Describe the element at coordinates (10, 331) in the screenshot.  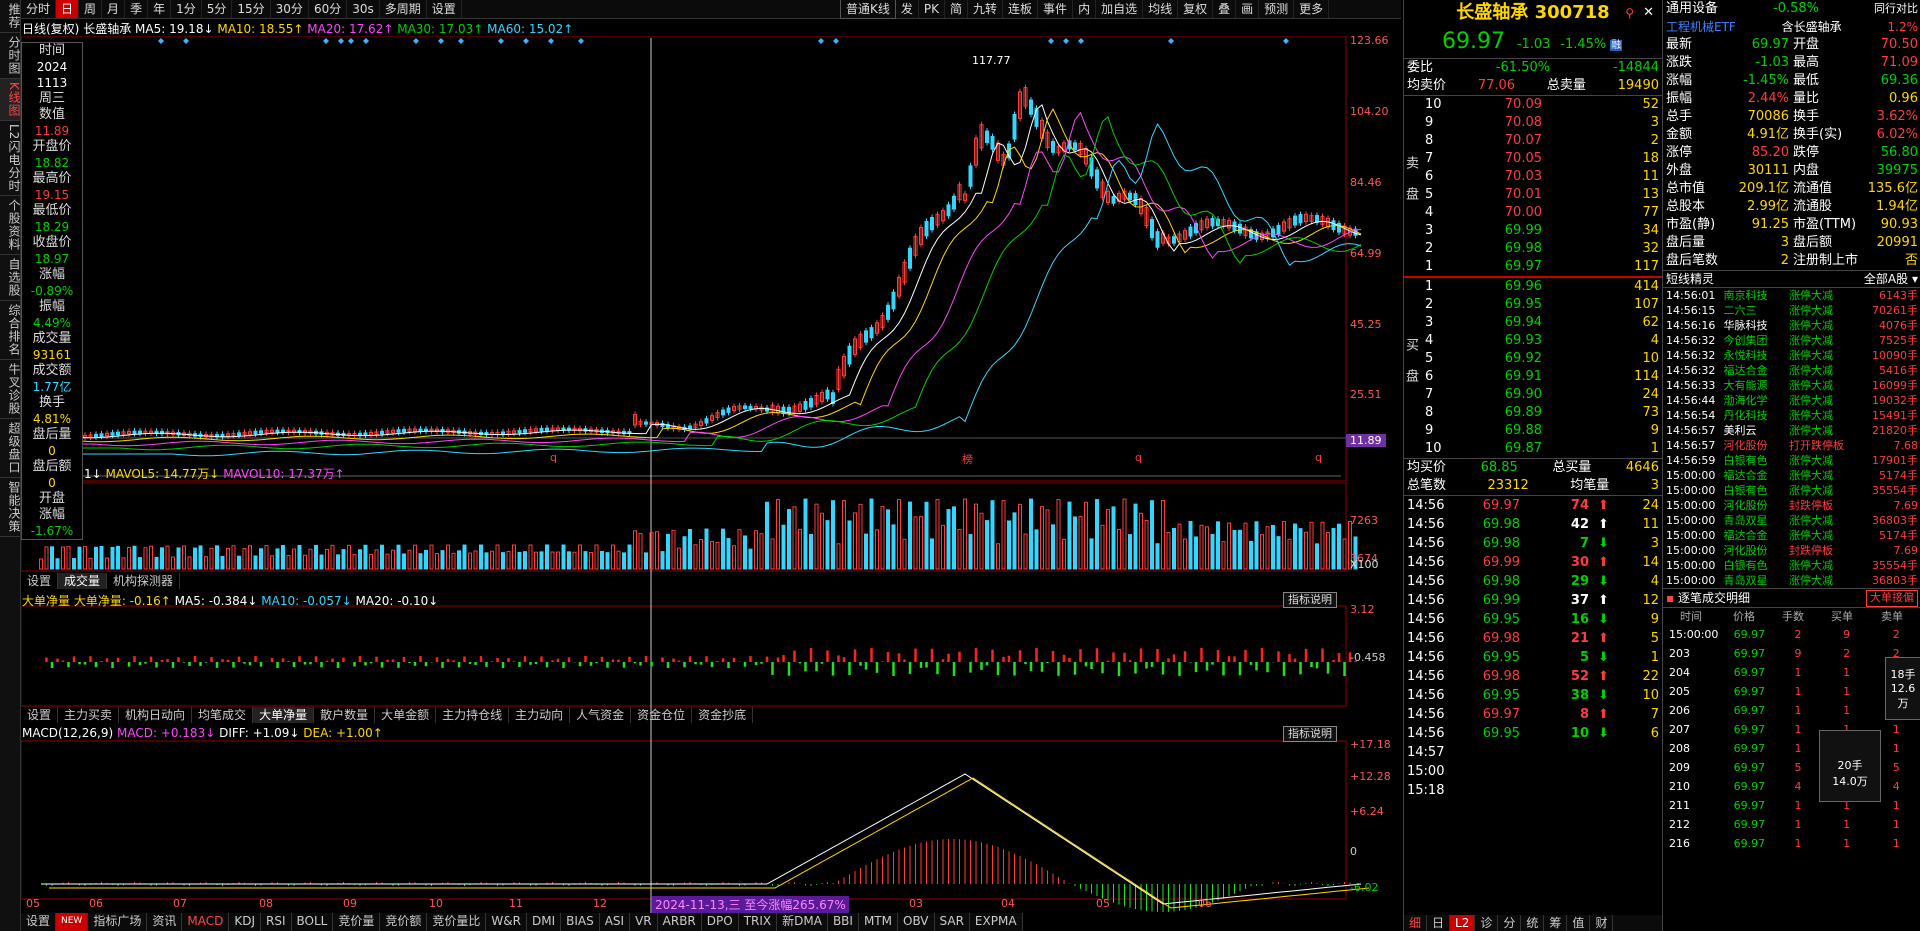
I see `vtab-ranking: 综合排名` at that location.